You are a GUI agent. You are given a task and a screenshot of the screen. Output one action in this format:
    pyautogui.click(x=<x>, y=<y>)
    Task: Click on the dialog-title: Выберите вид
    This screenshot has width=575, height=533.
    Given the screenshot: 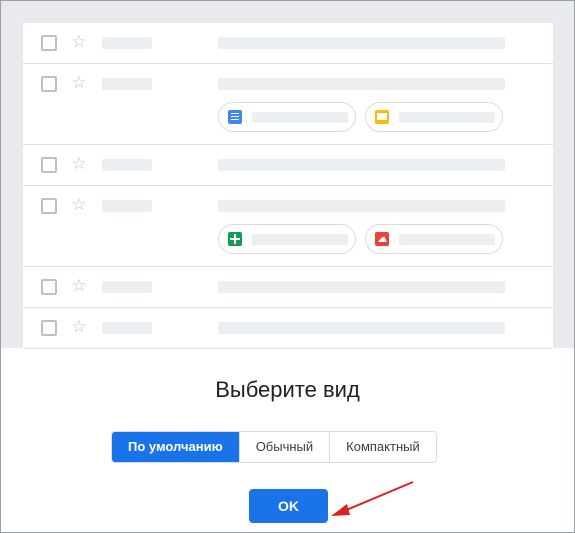 What is the action you would take?
    pyautogui.click(x=287, y=389)
    